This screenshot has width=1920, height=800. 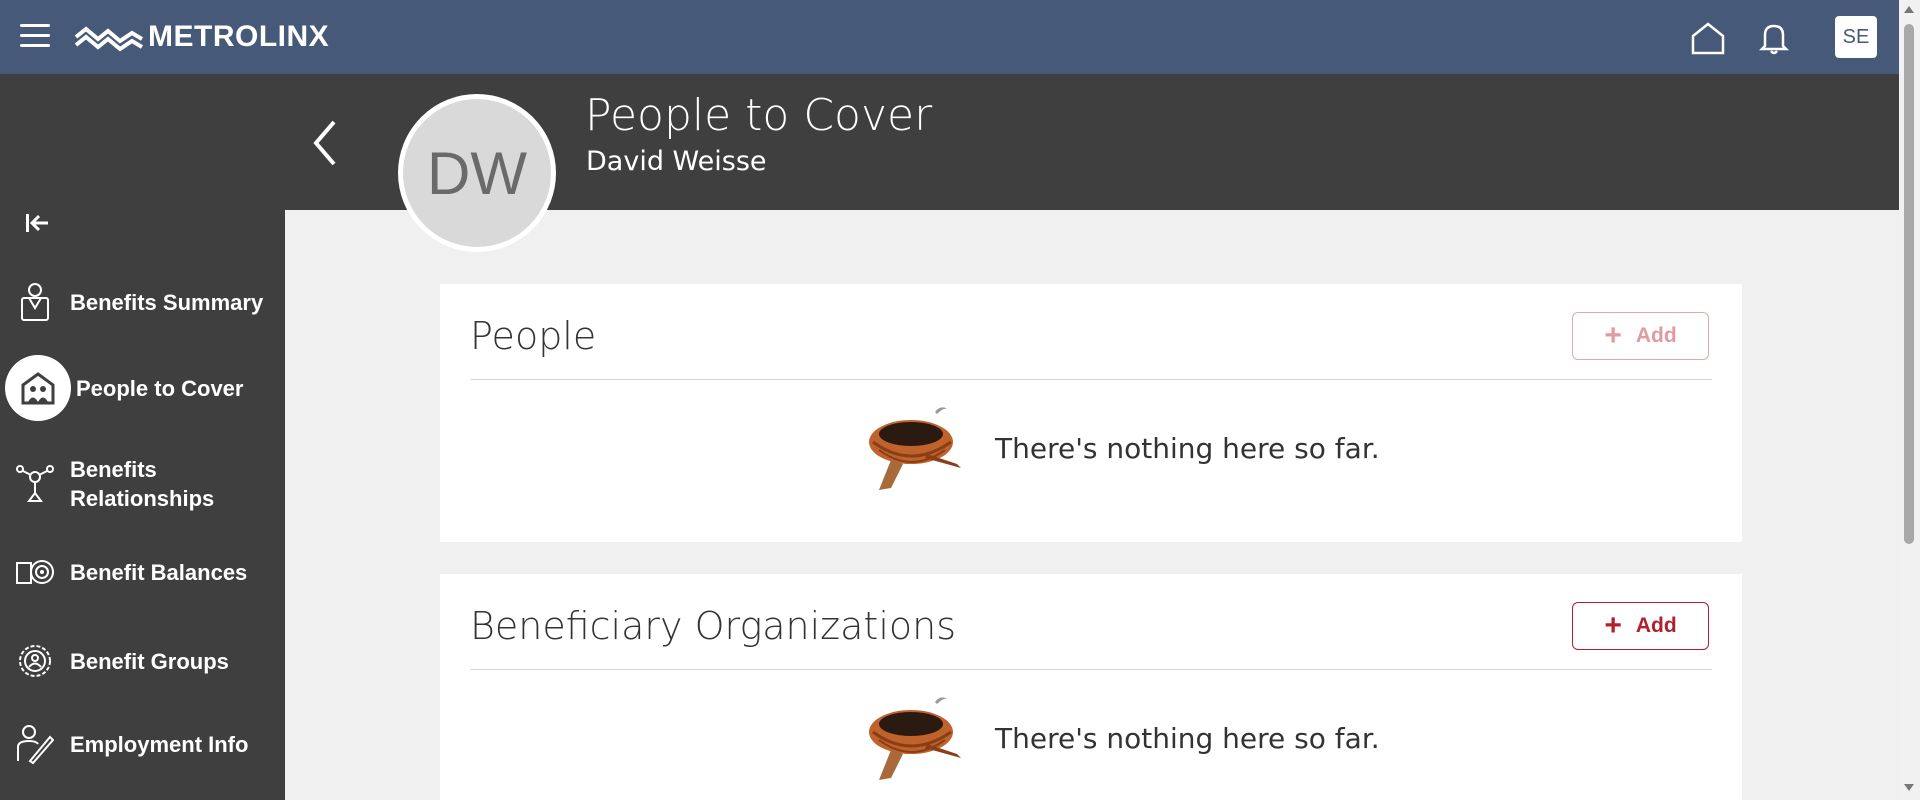 What do you see at coordinates (35, 302) in the screenshot?
I see `person-badge-icon` at bounding box center [35, 302].